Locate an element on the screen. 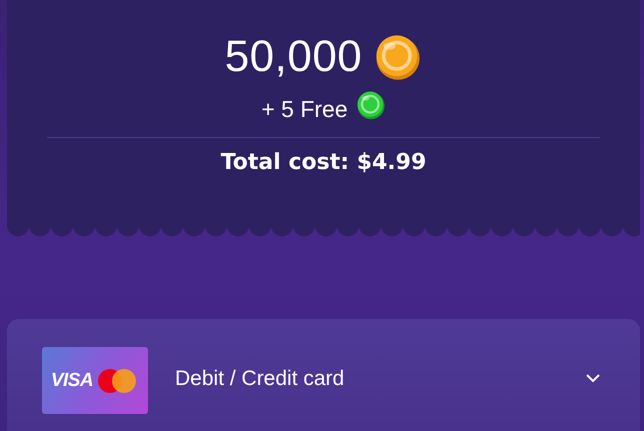  payment-method-label: Debit / Credit card is located at coordinates (260, 379).